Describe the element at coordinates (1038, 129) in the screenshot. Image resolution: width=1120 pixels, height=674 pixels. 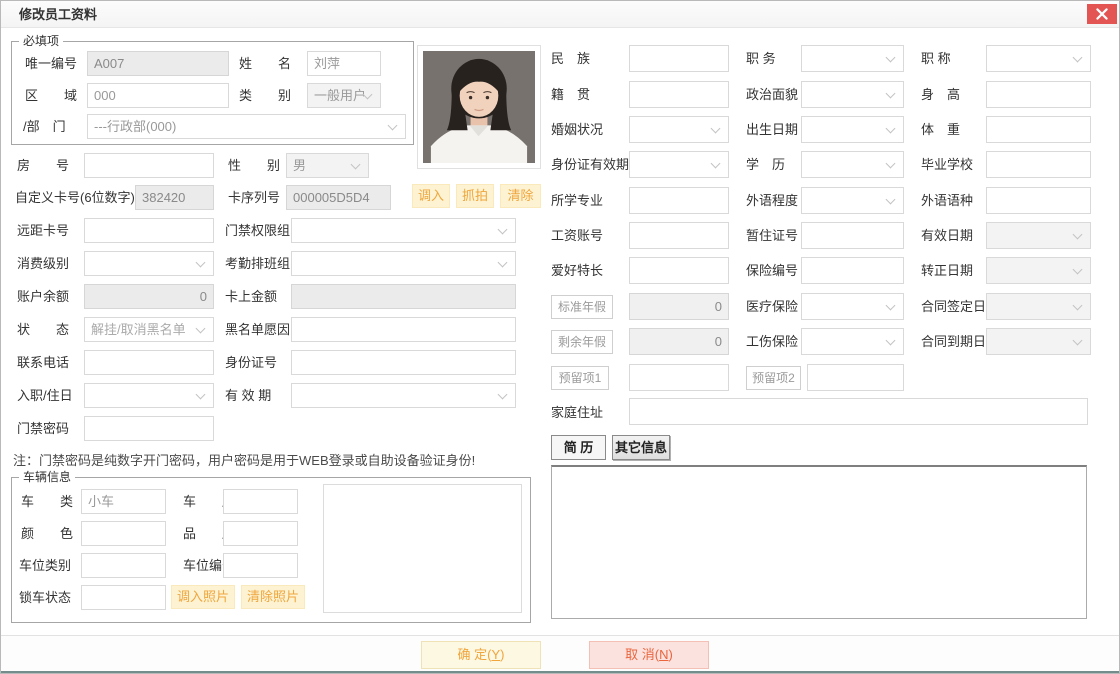
I see `weight-input` at that location.